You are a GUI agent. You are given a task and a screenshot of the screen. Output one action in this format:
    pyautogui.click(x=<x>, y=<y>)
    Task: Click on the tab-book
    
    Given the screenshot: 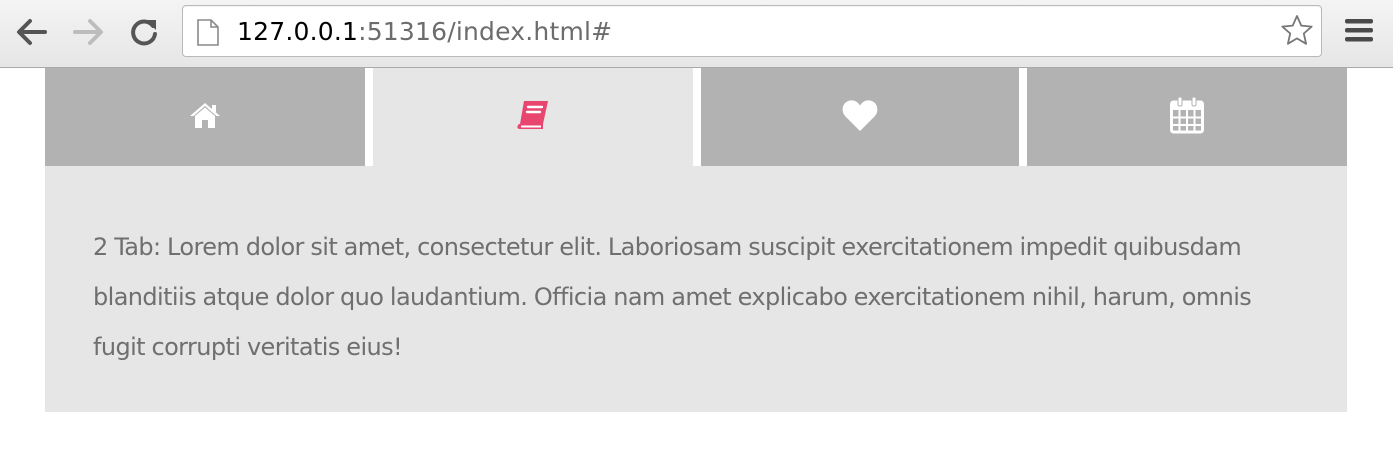 What is the action you would take?
    pyautogui.click(x=533, y=117)
    